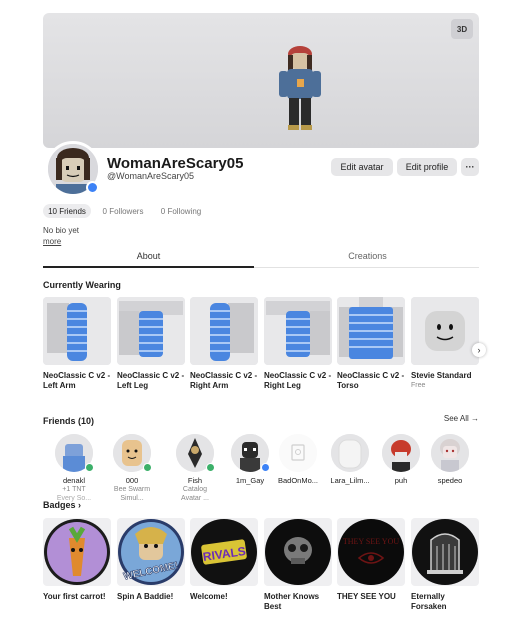  Describe the element at coordinates (427, 167) in the screenshot. I see `edit-profile-button: Edit profile` at that location.